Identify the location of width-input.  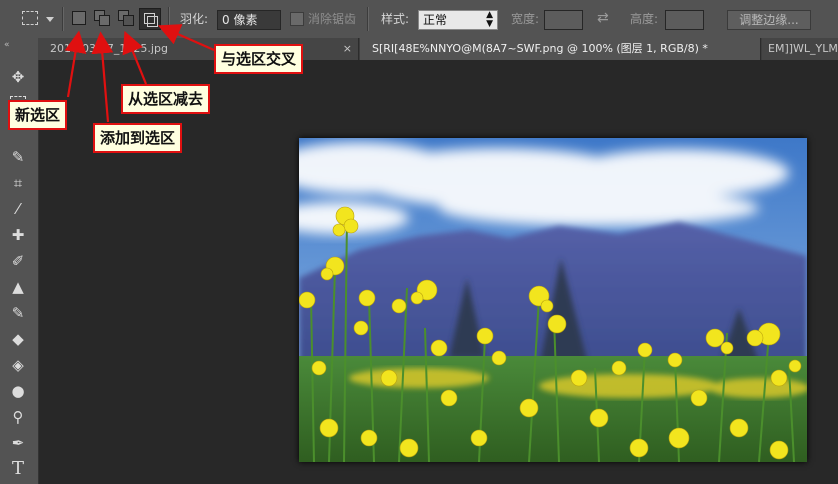
(563, 20).